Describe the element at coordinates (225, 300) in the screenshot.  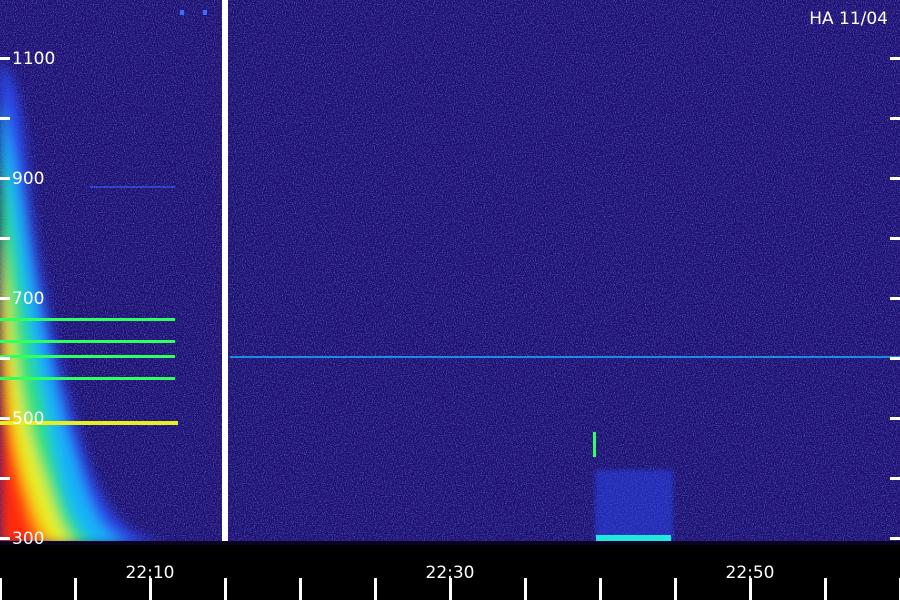
I see `data-gap-divider` at that location.